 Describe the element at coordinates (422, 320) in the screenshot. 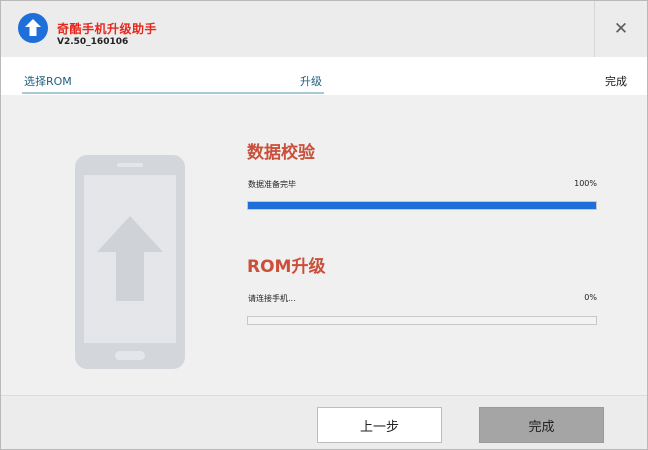

I see `rom-upgrade-progress-bar` at that location.